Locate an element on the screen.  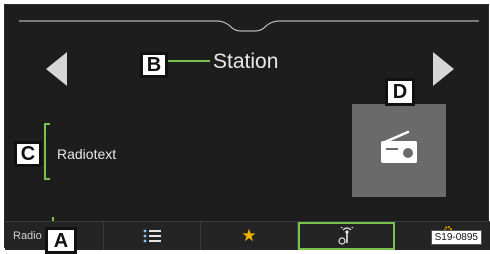
previous-station-button is located at coordinates (57, 69).